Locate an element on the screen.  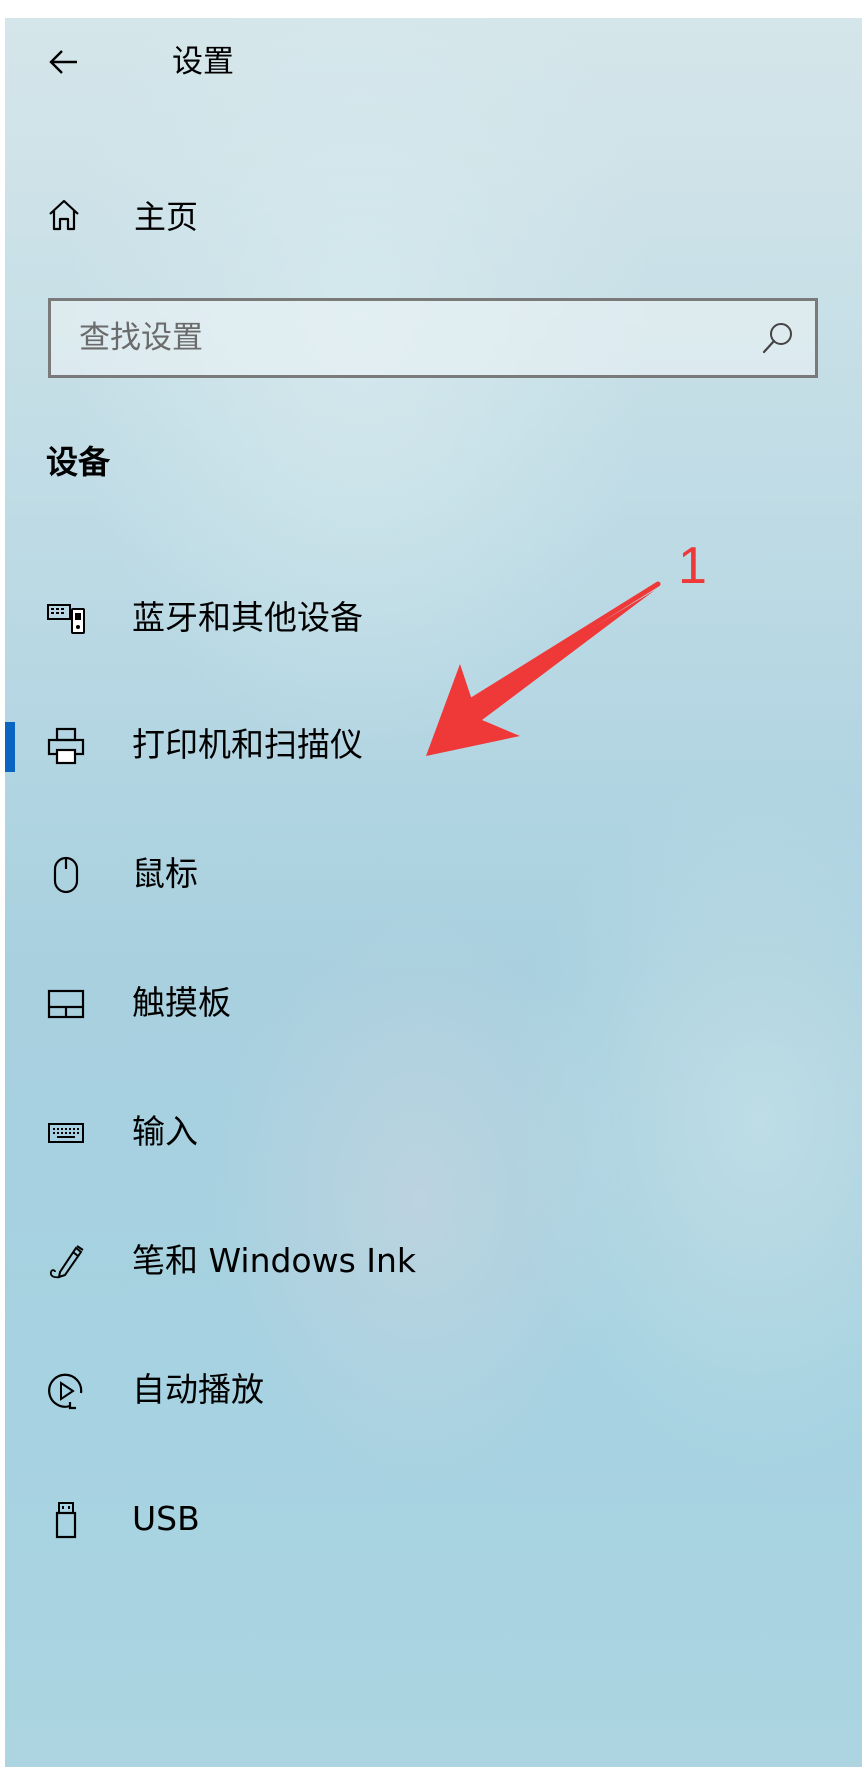
back-arrow-icon is located at coordinates (63, 62).